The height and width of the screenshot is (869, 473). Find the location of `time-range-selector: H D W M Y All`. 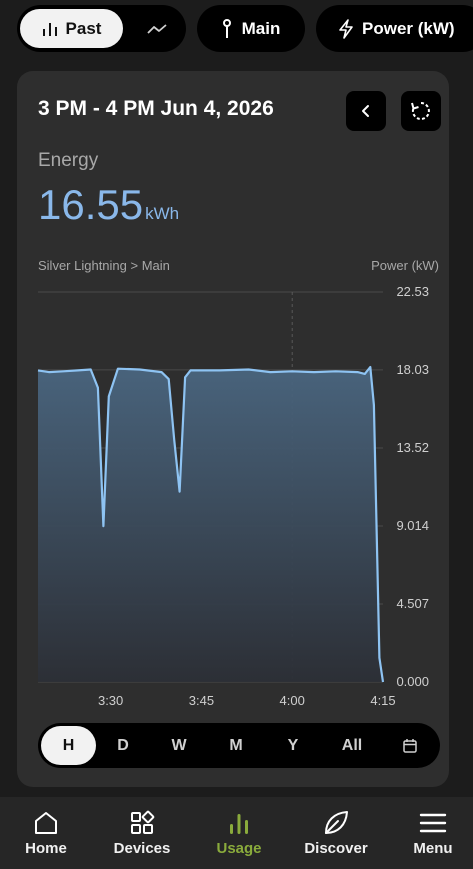

time-range-selector: H D W M Y All is located at coordinates (239, 745).